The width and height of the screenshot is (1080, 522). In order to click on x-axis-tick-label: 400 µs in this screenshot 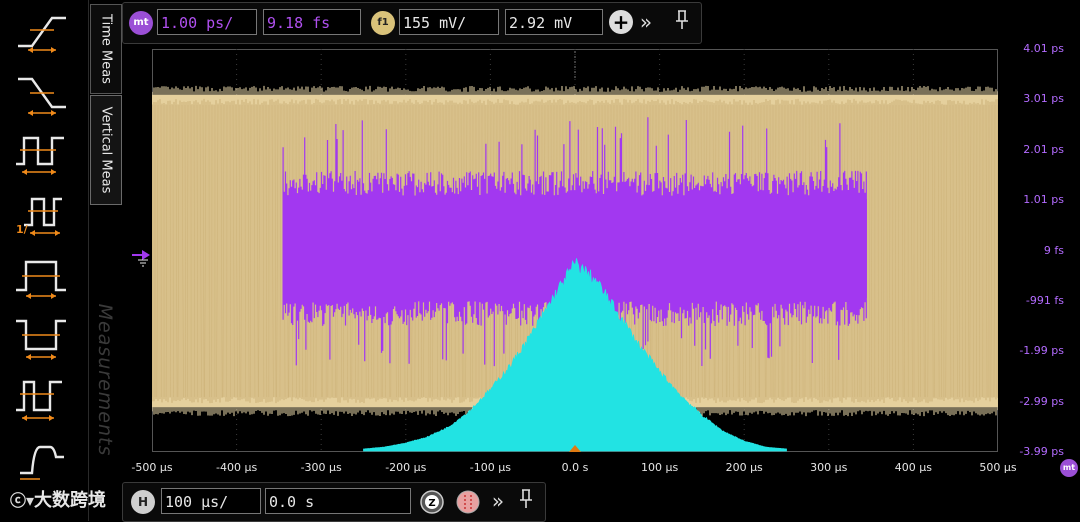, I will do `click(913, 467)`.